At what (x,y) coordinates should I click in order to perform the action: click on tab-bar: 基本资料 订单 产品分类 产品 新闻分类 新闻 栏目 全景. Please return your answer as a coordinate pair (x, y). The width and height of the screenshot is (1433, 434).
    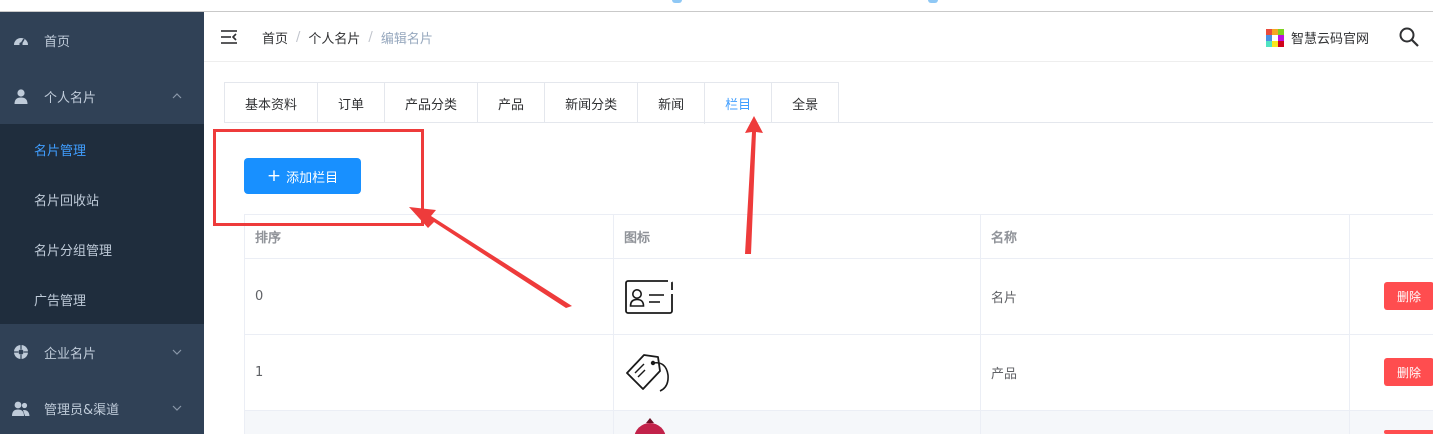
    Looking at the image, I should click on (532, 103).